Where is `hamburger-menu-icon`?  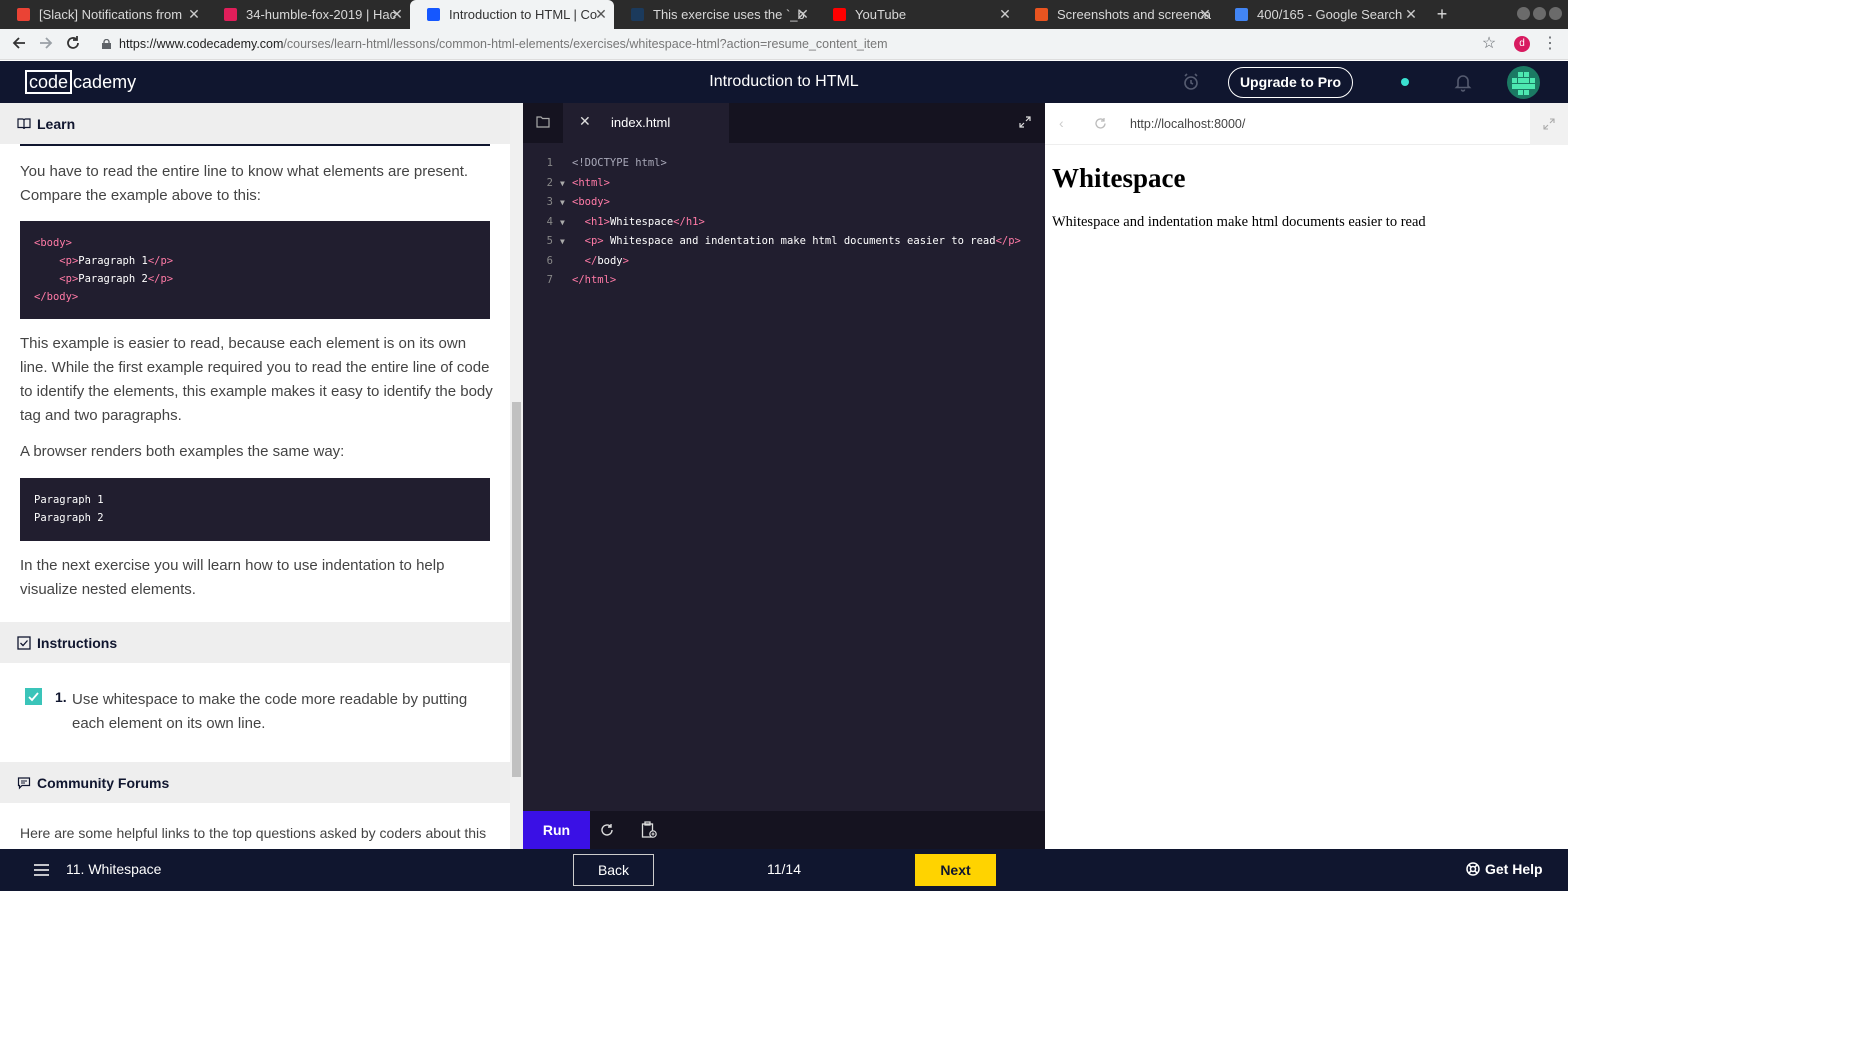
hamburger-menu-icon is located at coordinates (41, 870).